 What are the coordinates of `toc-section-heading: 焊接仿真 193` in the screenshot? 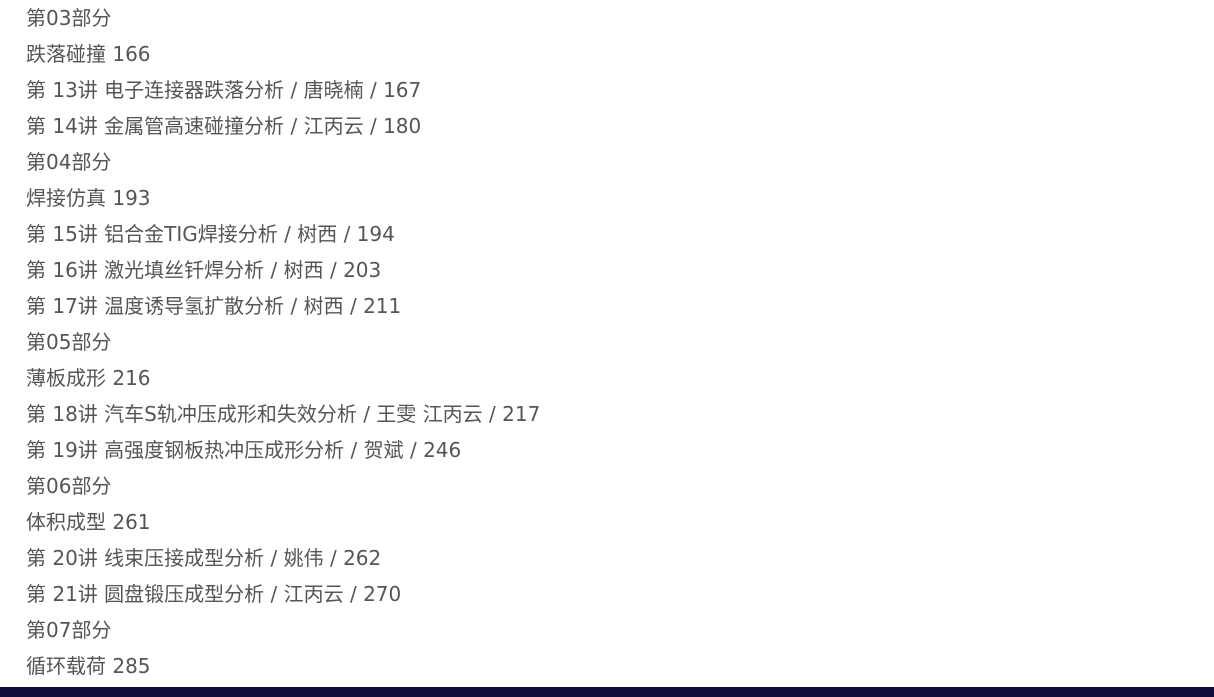 It's located at (88, 198).